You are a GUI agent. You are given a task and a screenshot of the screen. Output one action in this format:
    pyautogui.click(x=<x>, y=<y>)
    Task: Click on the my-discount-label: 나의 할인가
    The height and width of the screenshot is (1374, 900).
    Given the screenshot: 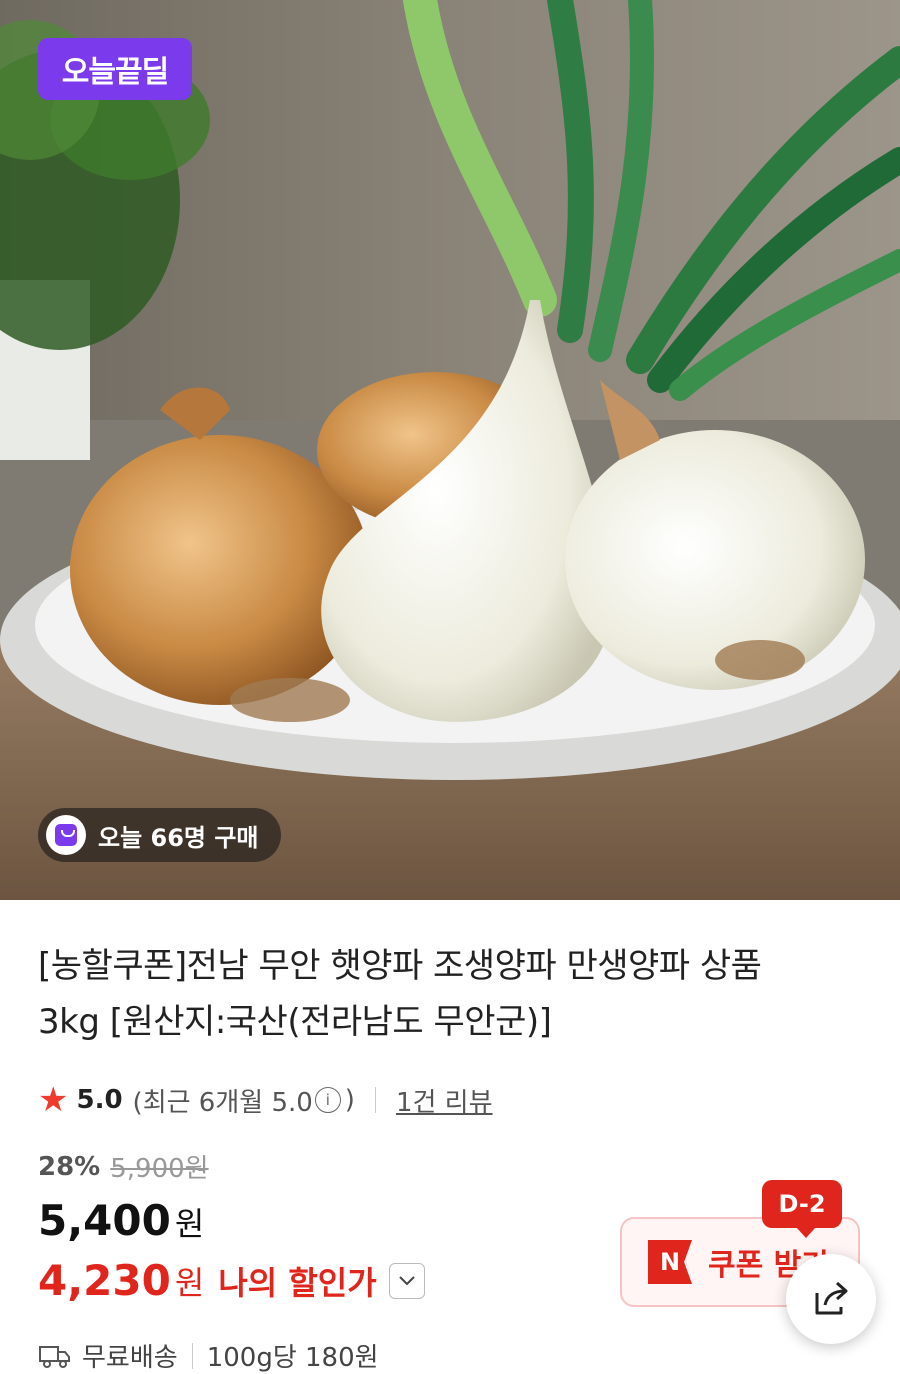 What is the action you would take?
    pyautogui.click(x=297, y=1282)
    